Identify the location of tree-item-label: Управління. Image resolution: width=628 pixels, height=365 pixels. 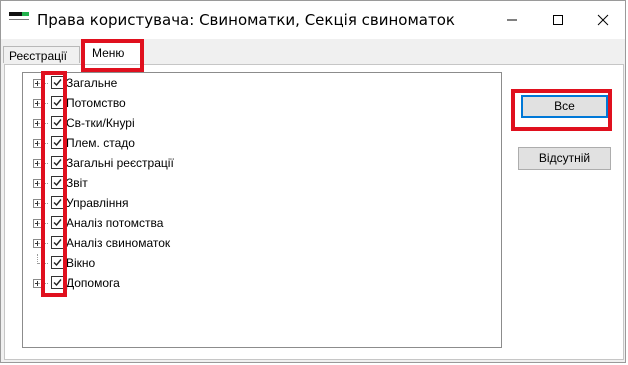
(97, 203).